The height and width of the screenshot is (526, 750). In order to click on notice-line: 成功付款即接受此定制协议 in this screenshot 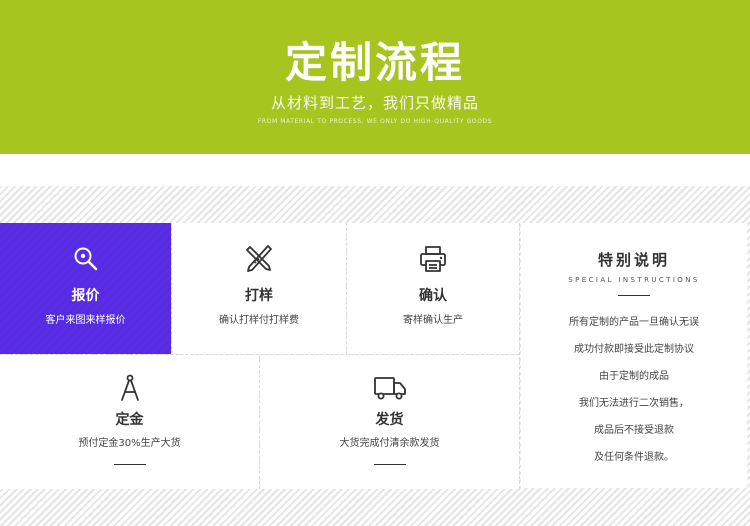, I will do `click(634, 349)`.